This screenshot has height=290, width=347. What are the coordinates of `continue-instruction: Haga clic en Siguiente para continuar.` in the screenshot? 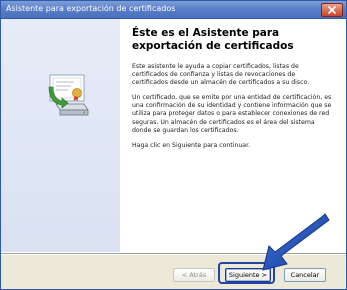 It's located at (191, 145).